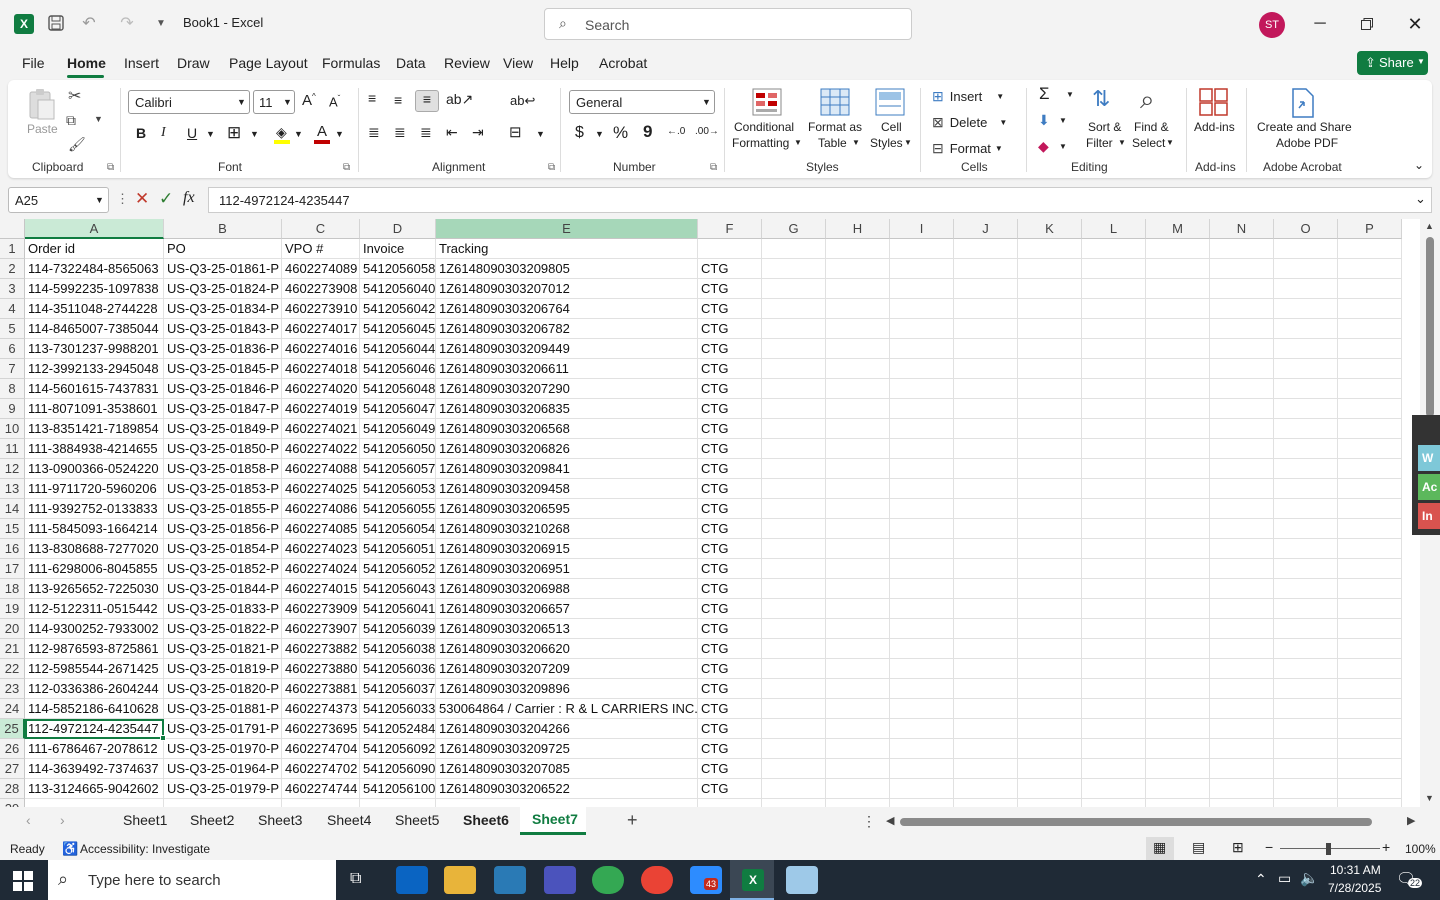 This screenshot has width=1440, height=900. What do you see at coordinates (12, 609) in the screenshot?
I see `row-header: 19` at bounding box center [12, 609].